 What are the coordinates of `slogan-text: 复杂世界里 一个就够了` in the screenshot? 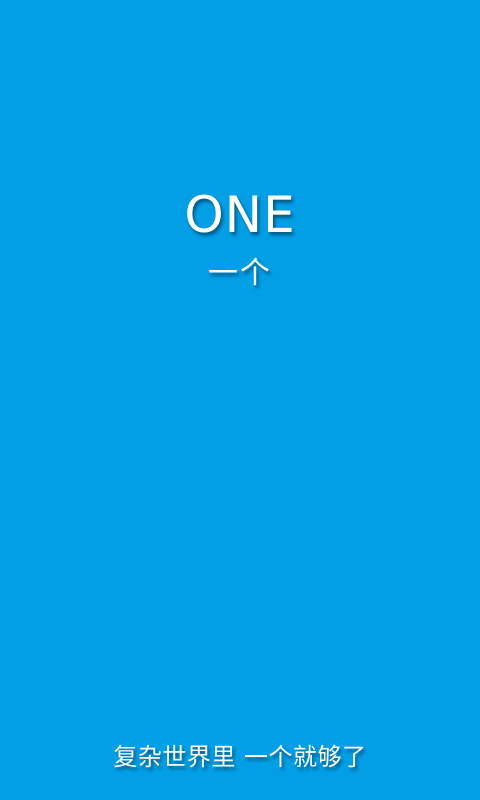 It's located at (240, 757).